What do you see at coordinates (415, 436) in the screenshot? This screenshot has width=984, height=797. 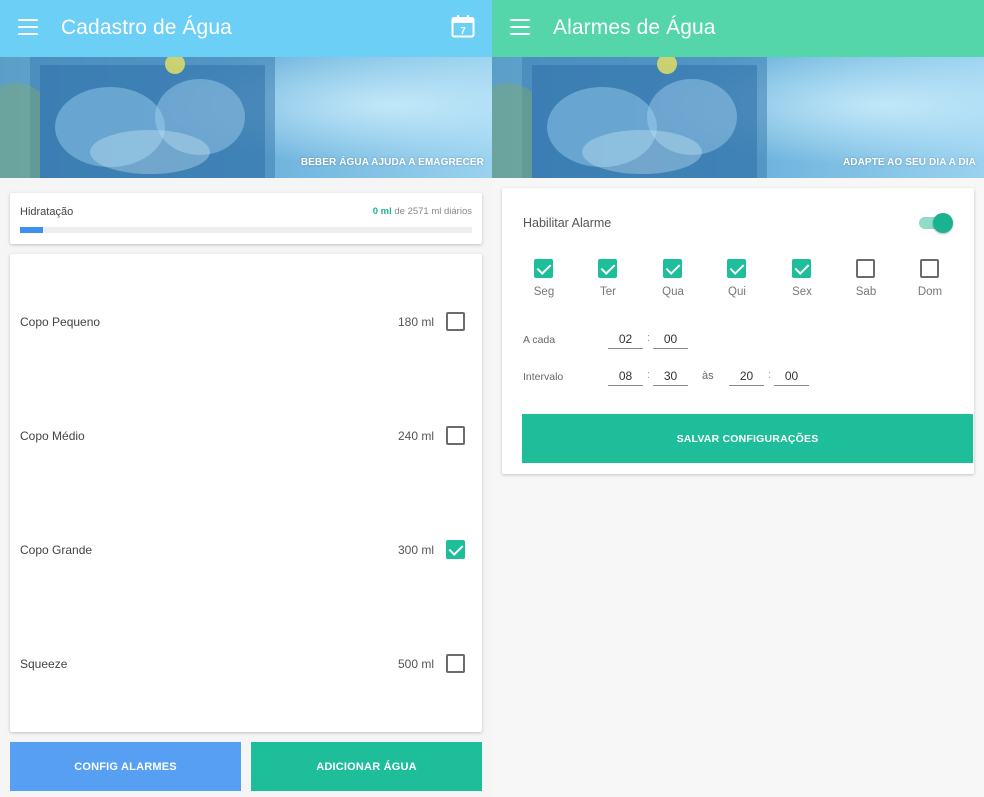 I see `cup-volume: 240 ml` at bounding box center [415, 436].